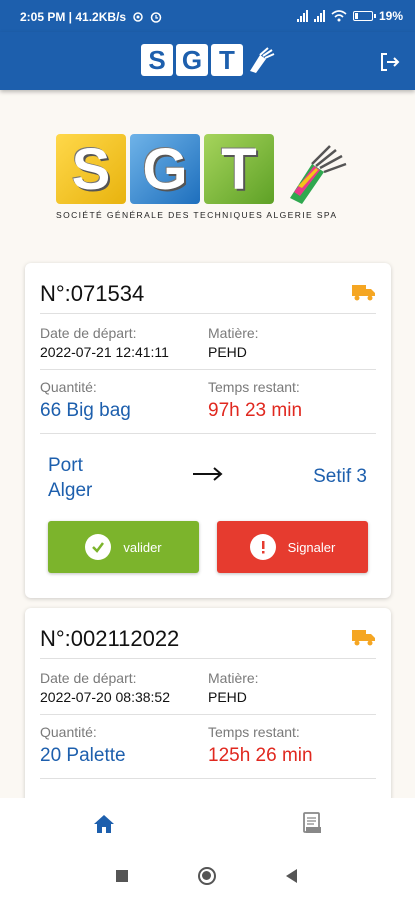  I want to click on logo-tile-t: T, so click(239, 169).